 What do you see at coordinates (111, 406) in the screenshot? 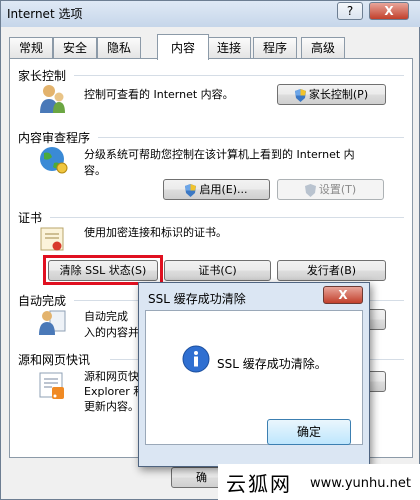
I see `feeds-description-line3: 更新内容。` at bounding box center [111, 406].